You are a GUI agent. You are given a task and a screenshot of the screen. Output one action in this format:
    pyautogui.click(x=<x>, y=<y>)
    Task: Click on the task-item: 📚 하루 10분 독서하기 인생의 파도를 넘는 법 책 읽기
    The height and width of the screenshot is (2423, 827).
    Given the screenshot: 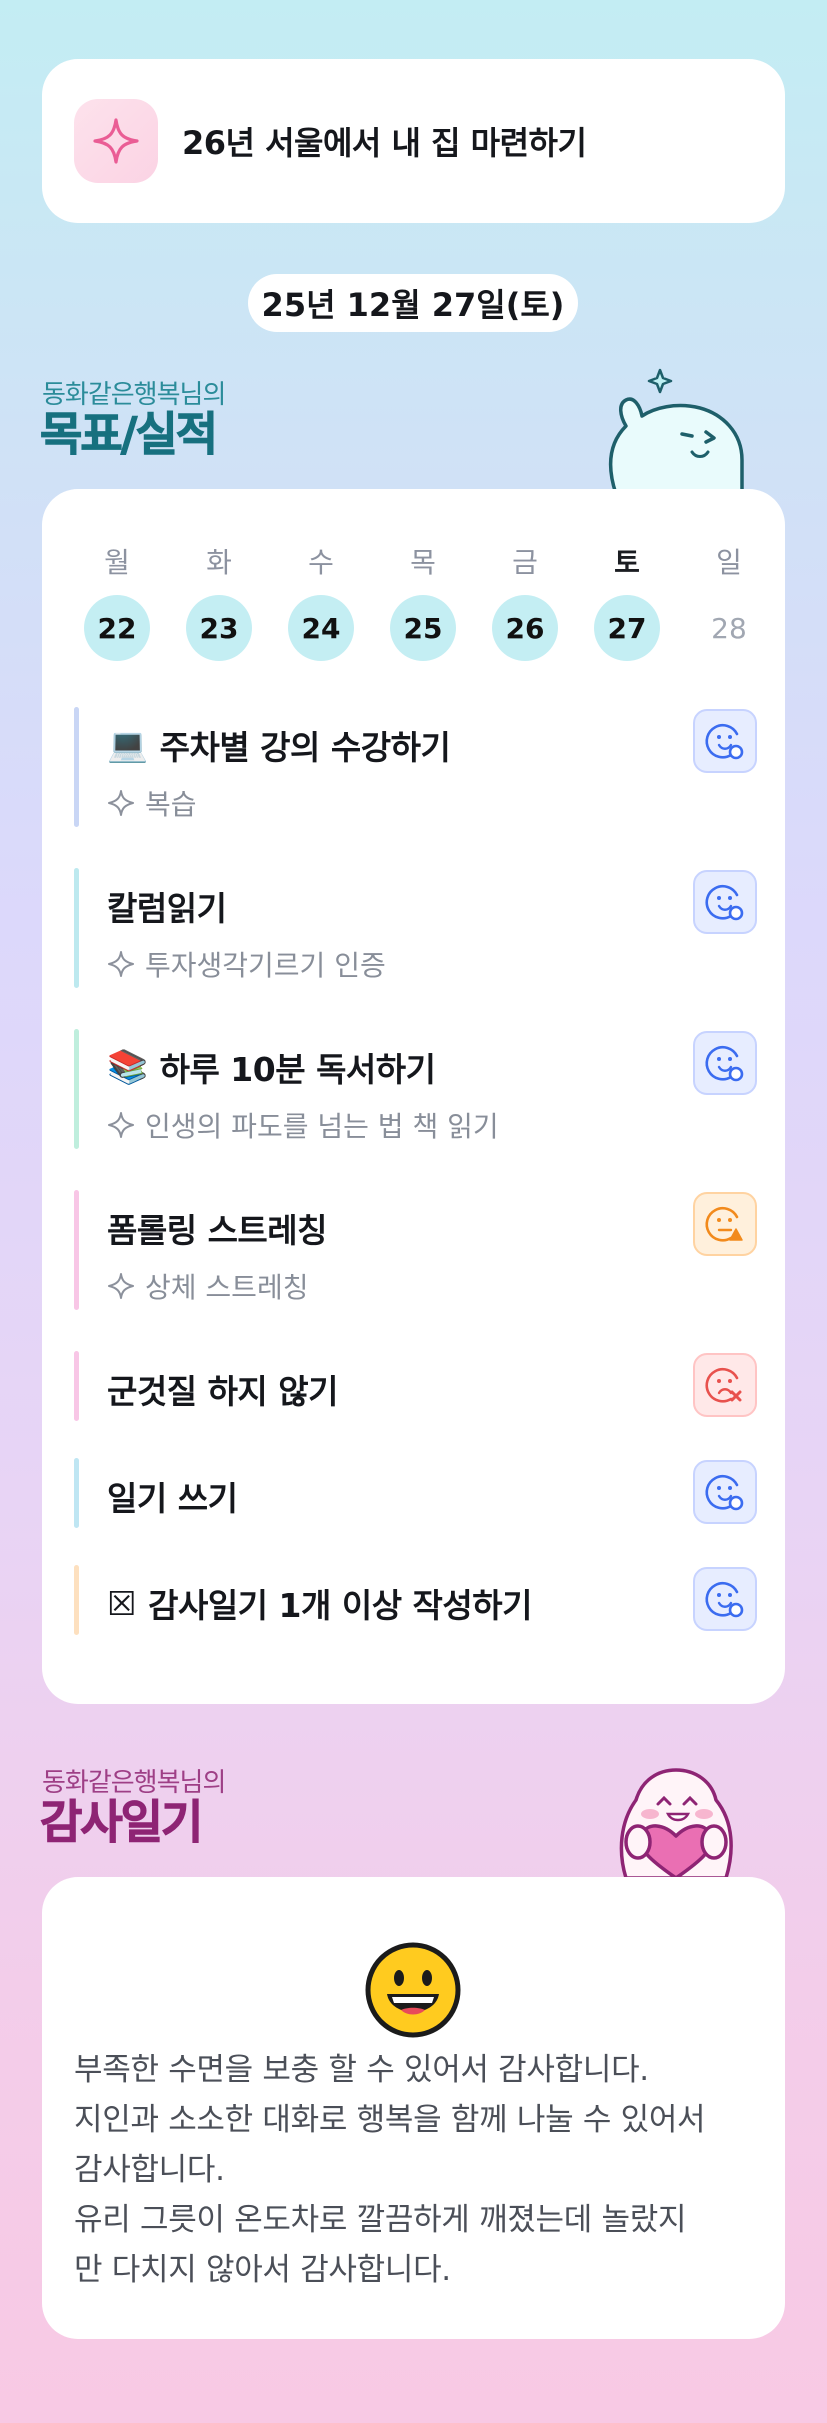 What is the action you would take?
    pyautogui.click(x=415, y=1089)
    